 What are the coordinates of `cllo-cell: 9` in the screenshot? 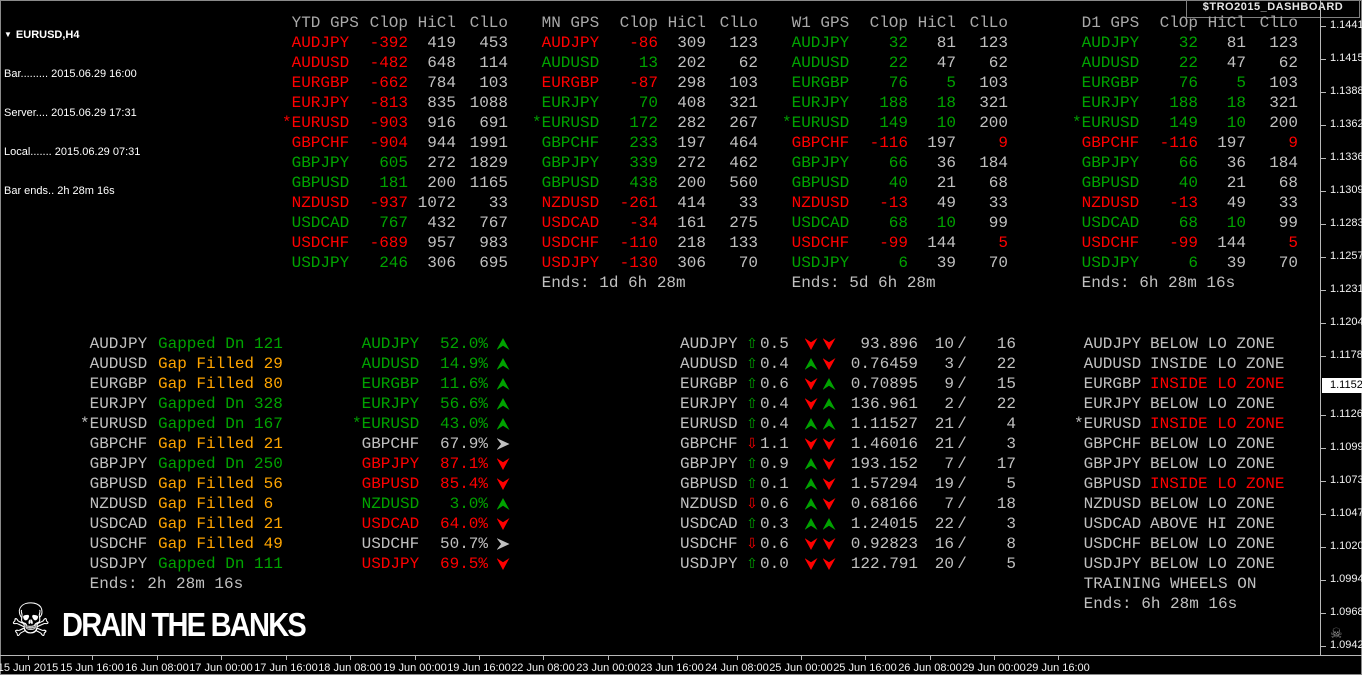 It's located at (1003, 143).